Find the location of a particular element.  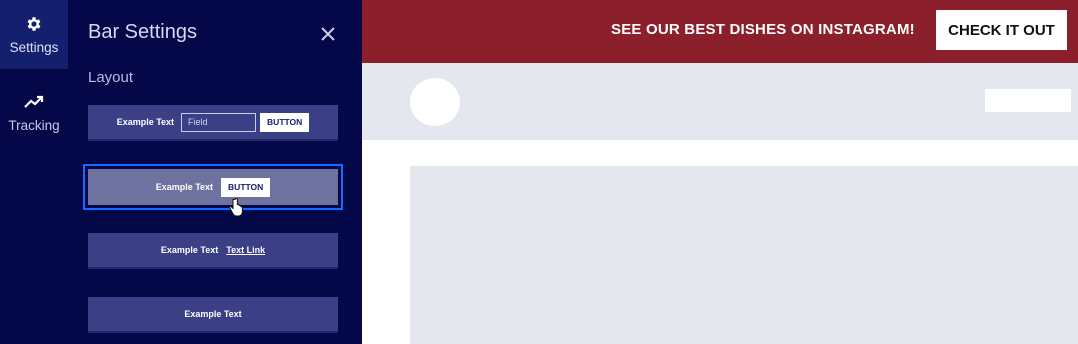

trending-up-icon is located at coordinates (34, 102).